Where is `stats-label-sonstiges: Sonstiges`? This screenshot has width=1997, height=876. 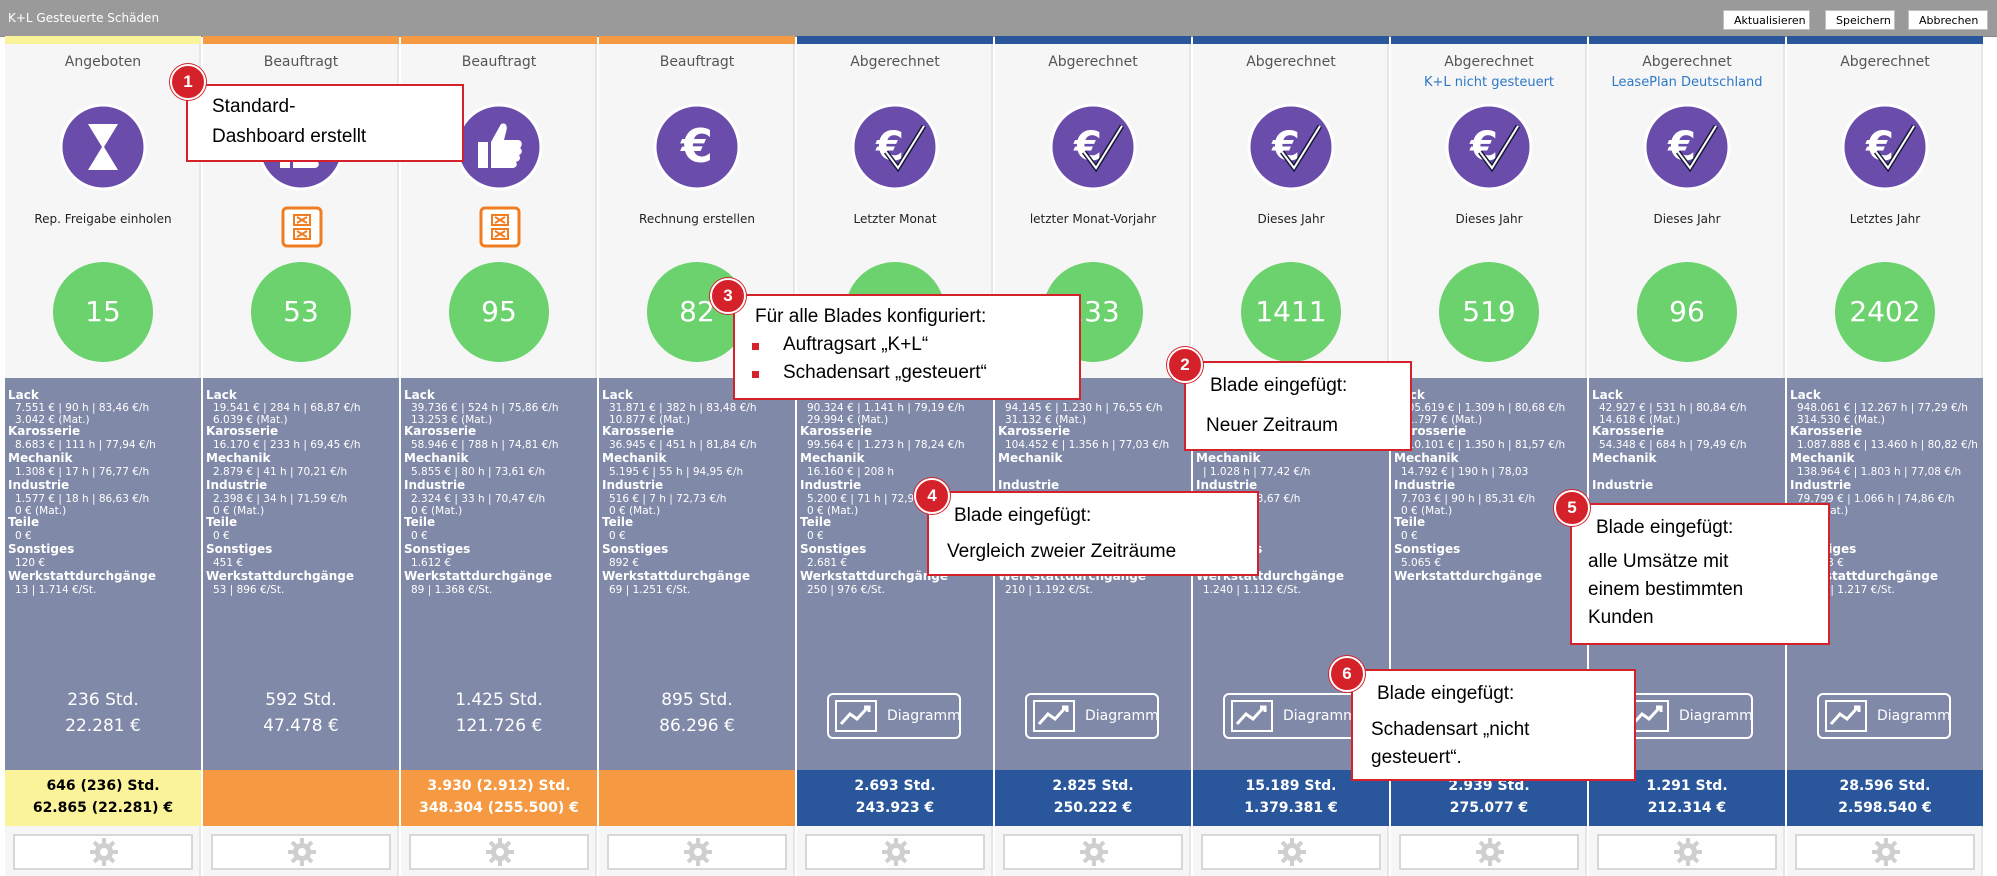 stats-label-sonstiges: Sonstiges is located at coordinates (239, 549).